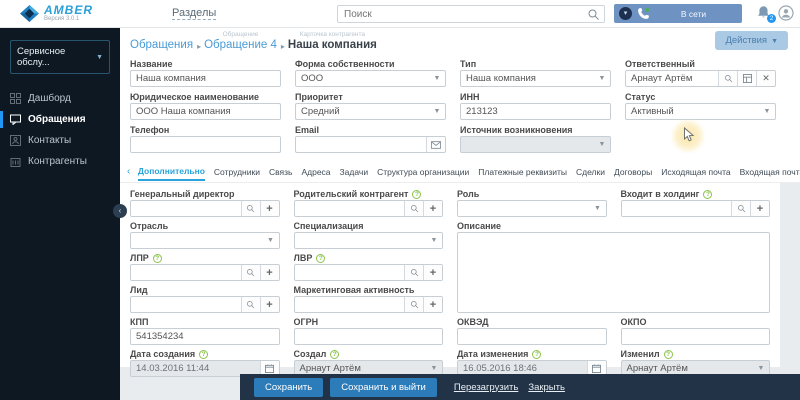 The height and width of the screenshot is (400, 800). I want to click on save-and-exit-button: Сохранить и выйти, so click(383, 387).